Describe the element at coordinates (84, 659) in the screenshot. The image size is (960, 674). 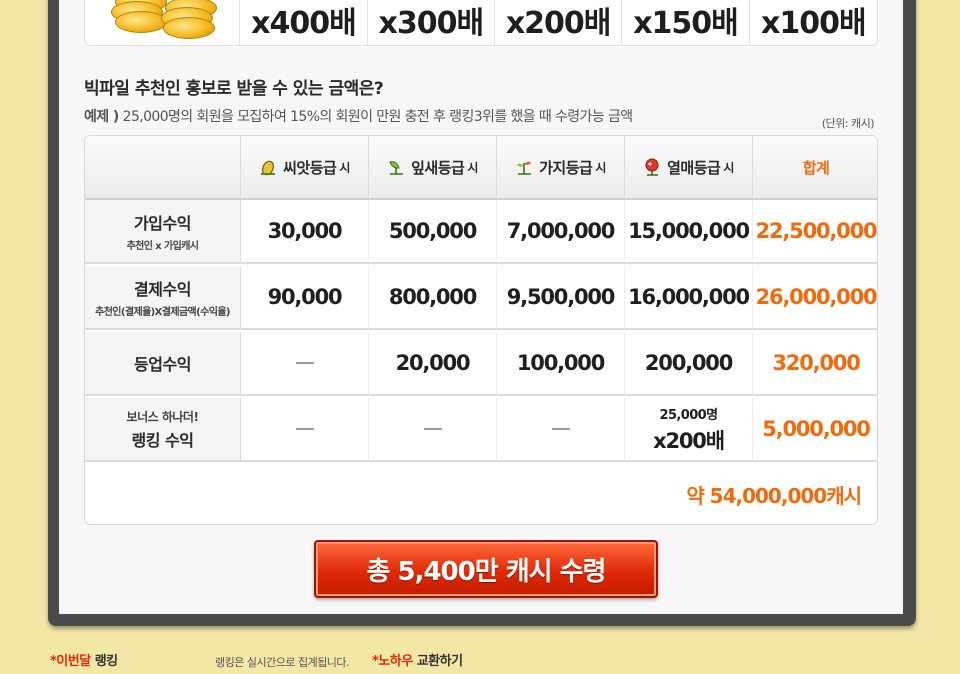
I see `monthly-ranking-link: *이번달 랭킹` at that location.